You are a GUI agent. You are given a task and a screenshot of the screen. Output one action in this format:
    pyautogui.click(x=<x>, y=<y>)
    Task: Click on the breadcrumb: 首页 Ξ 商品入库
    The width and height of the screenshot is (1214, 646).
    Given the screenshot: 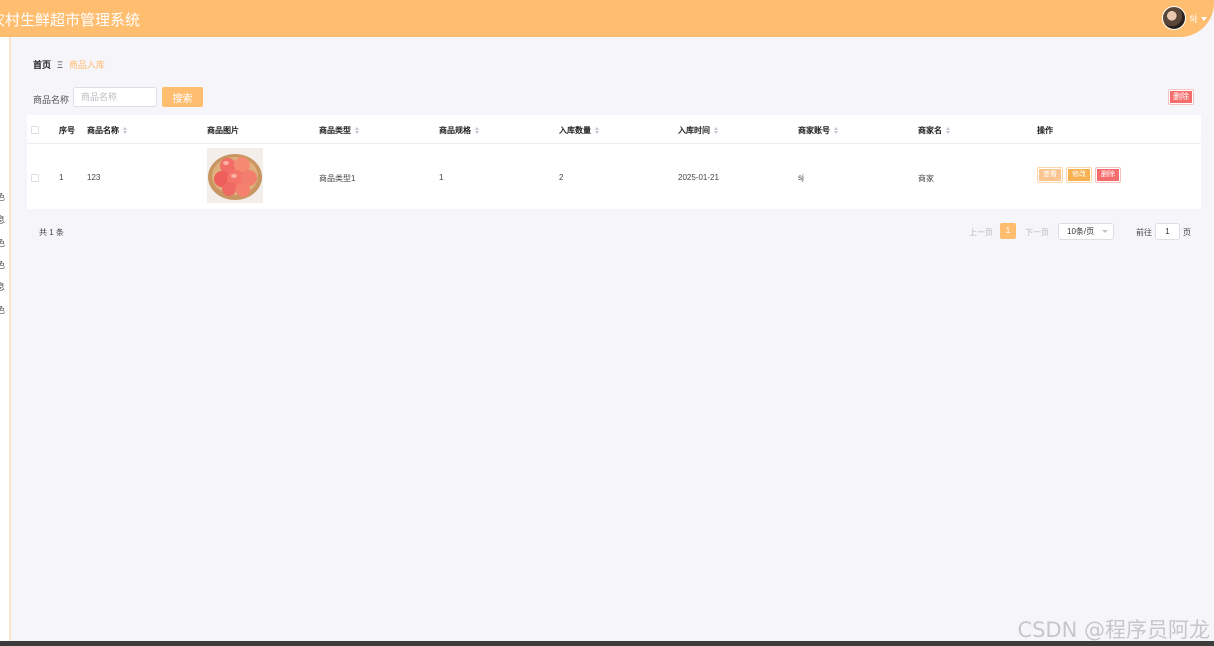 What is the action you would take?
    pyautogui.click(x=69, y=64)
    